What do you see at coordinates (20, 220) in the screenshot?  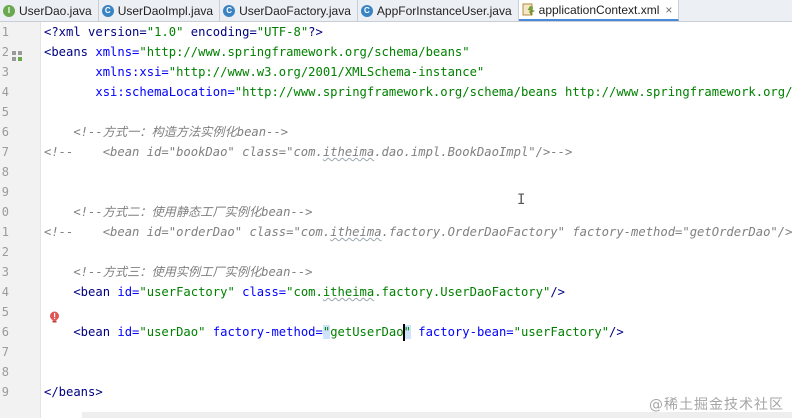 I see `line-number-gutter: 1 2 3 4 5 6 7 8 9 0 1 2 3 4 5 6 7 8 9` at bounding box center [20, 220].